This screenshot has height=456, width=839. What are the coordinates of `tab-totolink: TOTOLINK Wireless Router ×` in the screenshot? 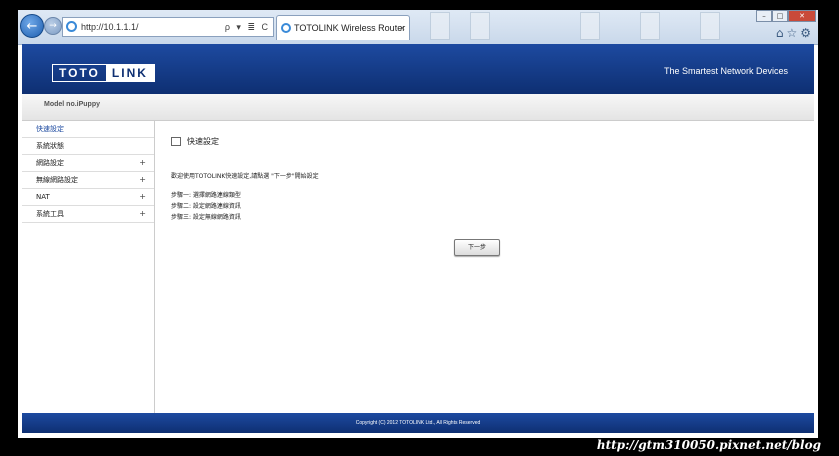 It's located at (343, 27).